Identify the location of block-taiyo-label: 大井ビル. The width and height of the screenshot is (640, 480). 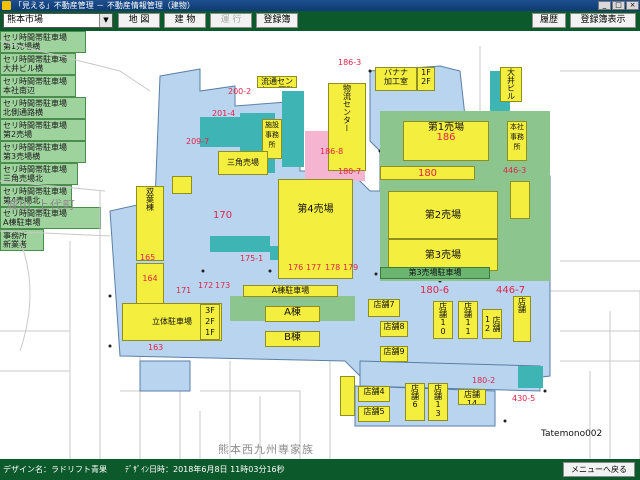
(511, 84).